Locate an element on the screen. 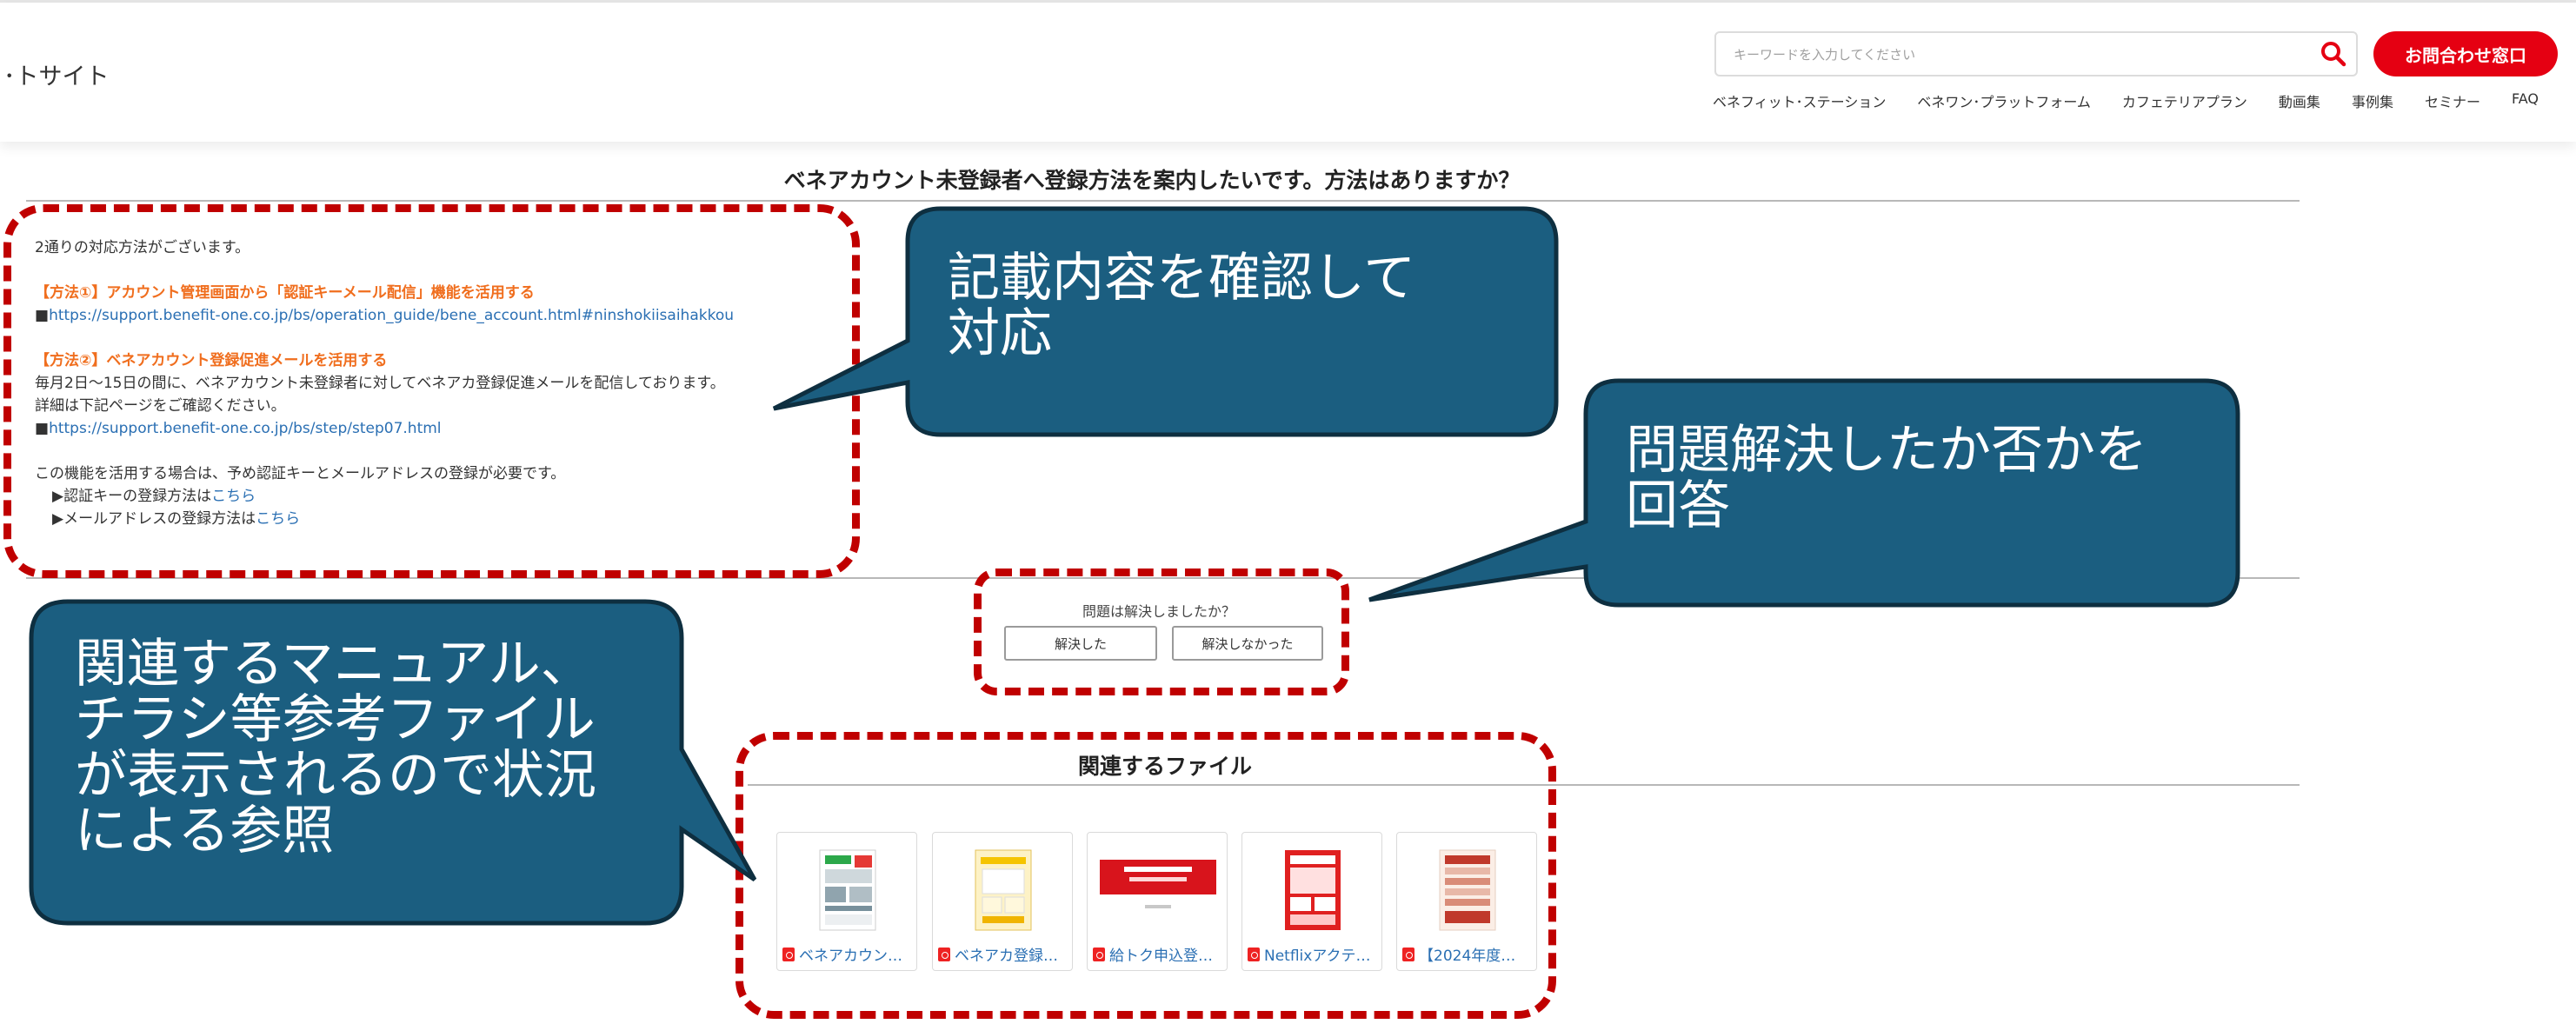  callout-3-text: 関連するマニュアル、 チラシ等参考ファイル が表示されるので状況 による参照 is located at coordinates (335, 747).